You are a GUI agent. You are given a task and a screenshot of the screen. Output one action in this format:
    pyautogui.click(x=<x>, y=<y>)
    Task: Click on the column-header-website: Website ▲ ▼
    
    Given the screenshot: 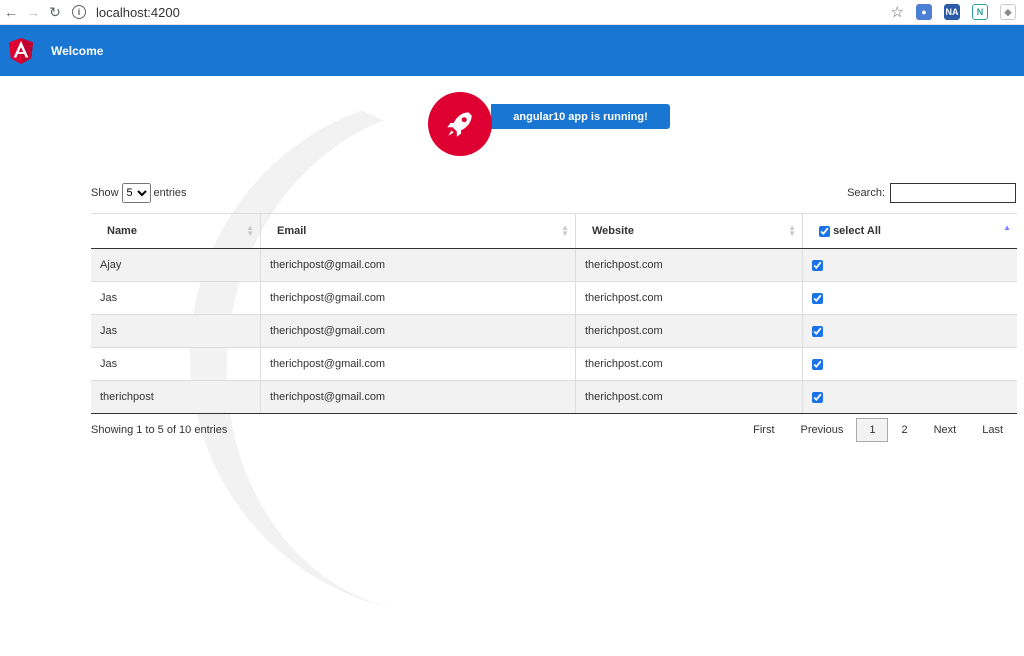 What is the action you would take?
    pyautogui.click(x=689, y=231)
    